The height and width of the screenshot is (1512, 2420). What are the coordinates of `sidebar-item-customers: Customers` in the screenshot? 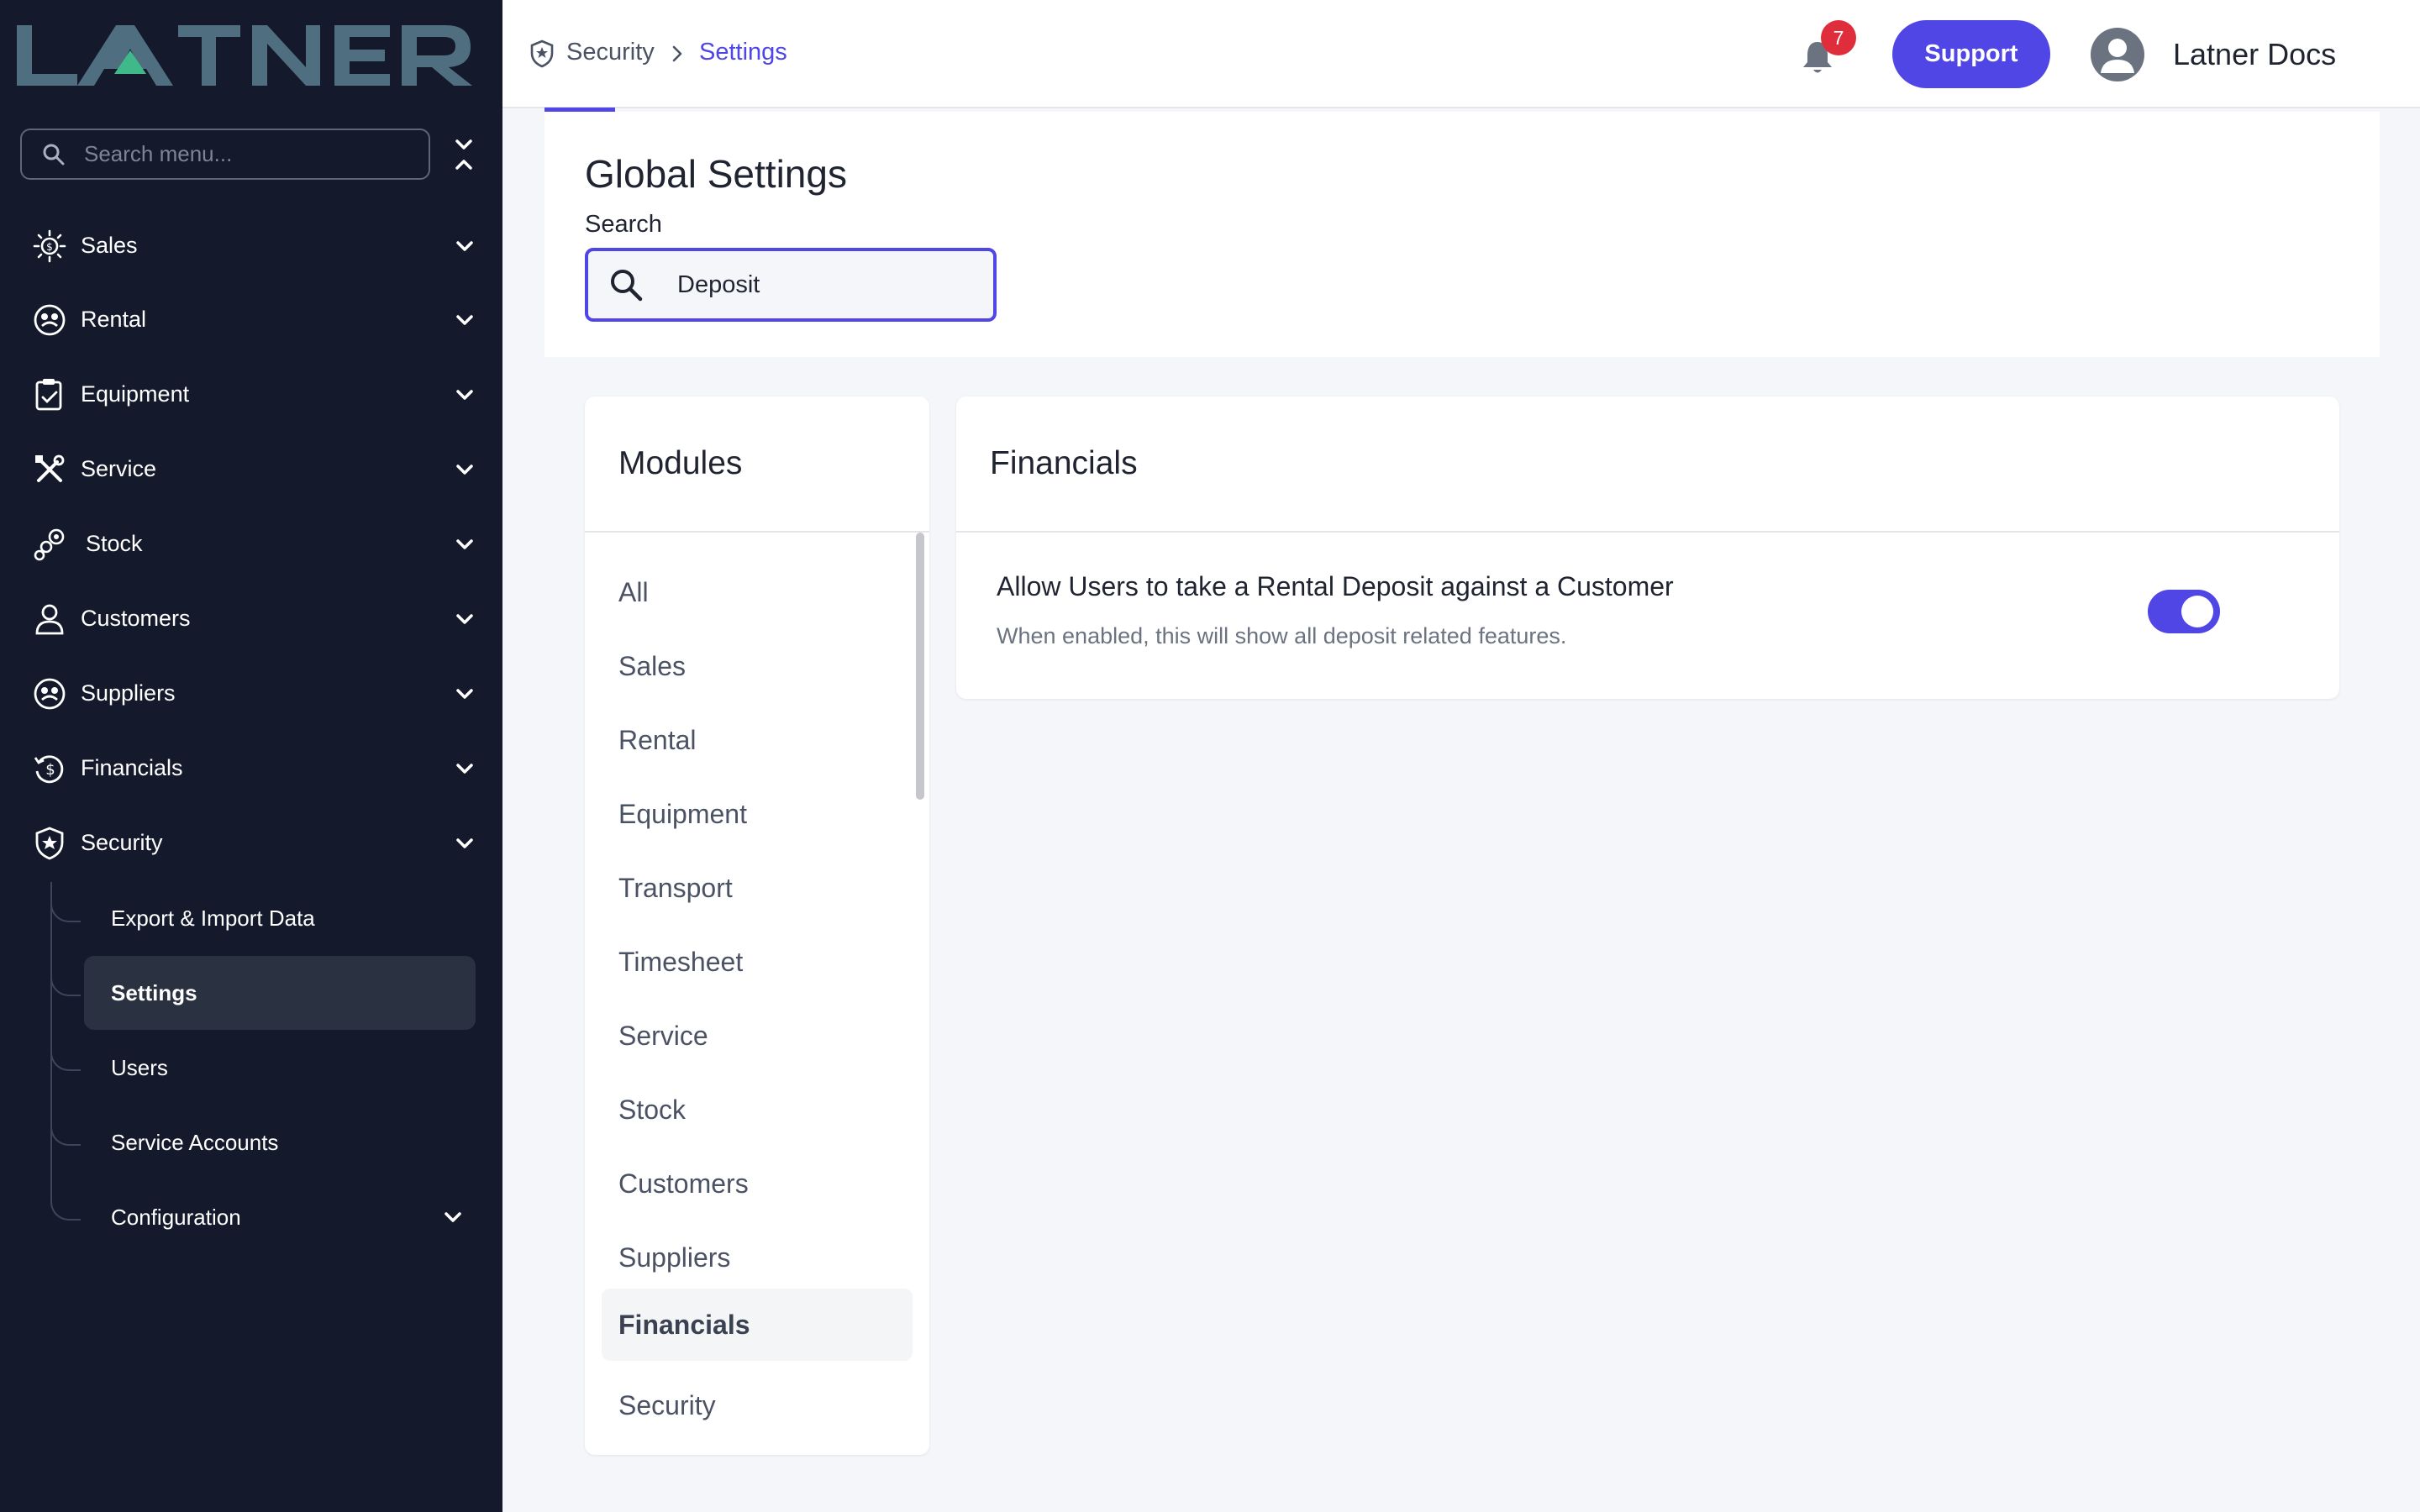 It's located at (251, 618).